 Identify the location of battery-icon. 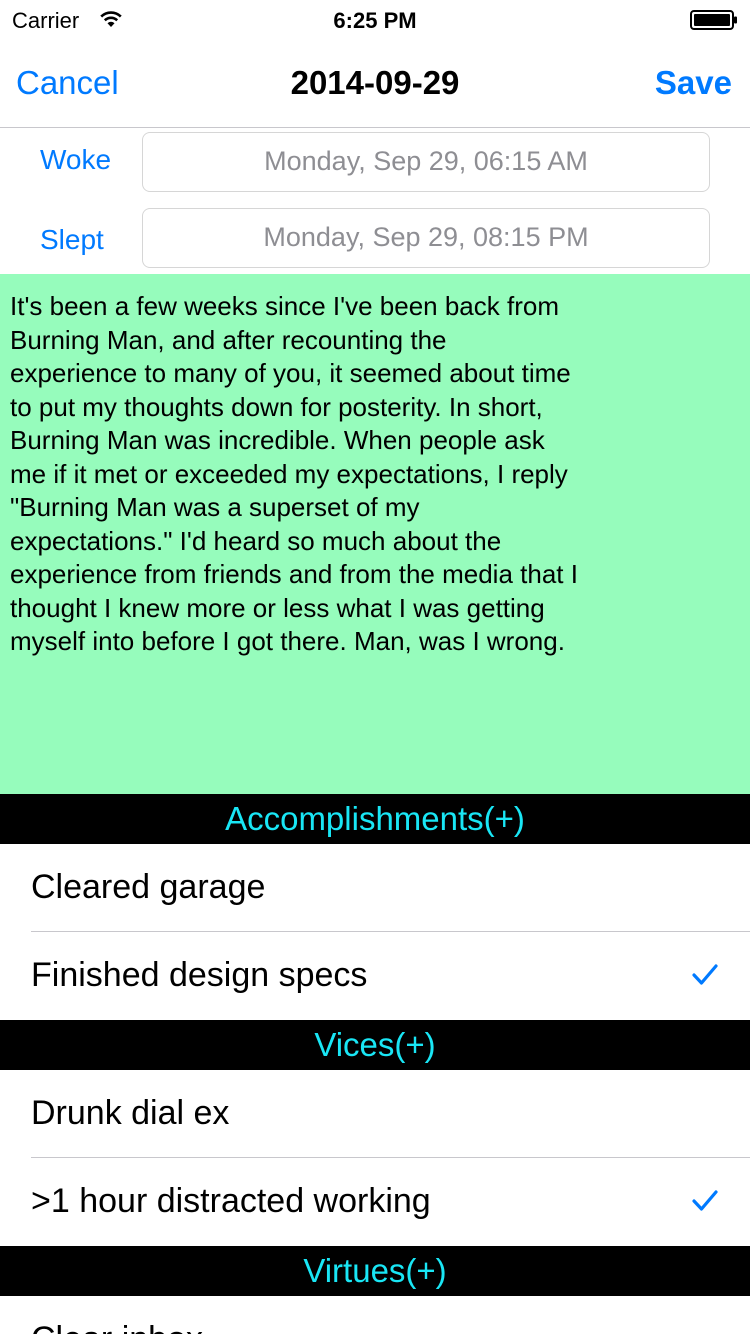
(713, 20).